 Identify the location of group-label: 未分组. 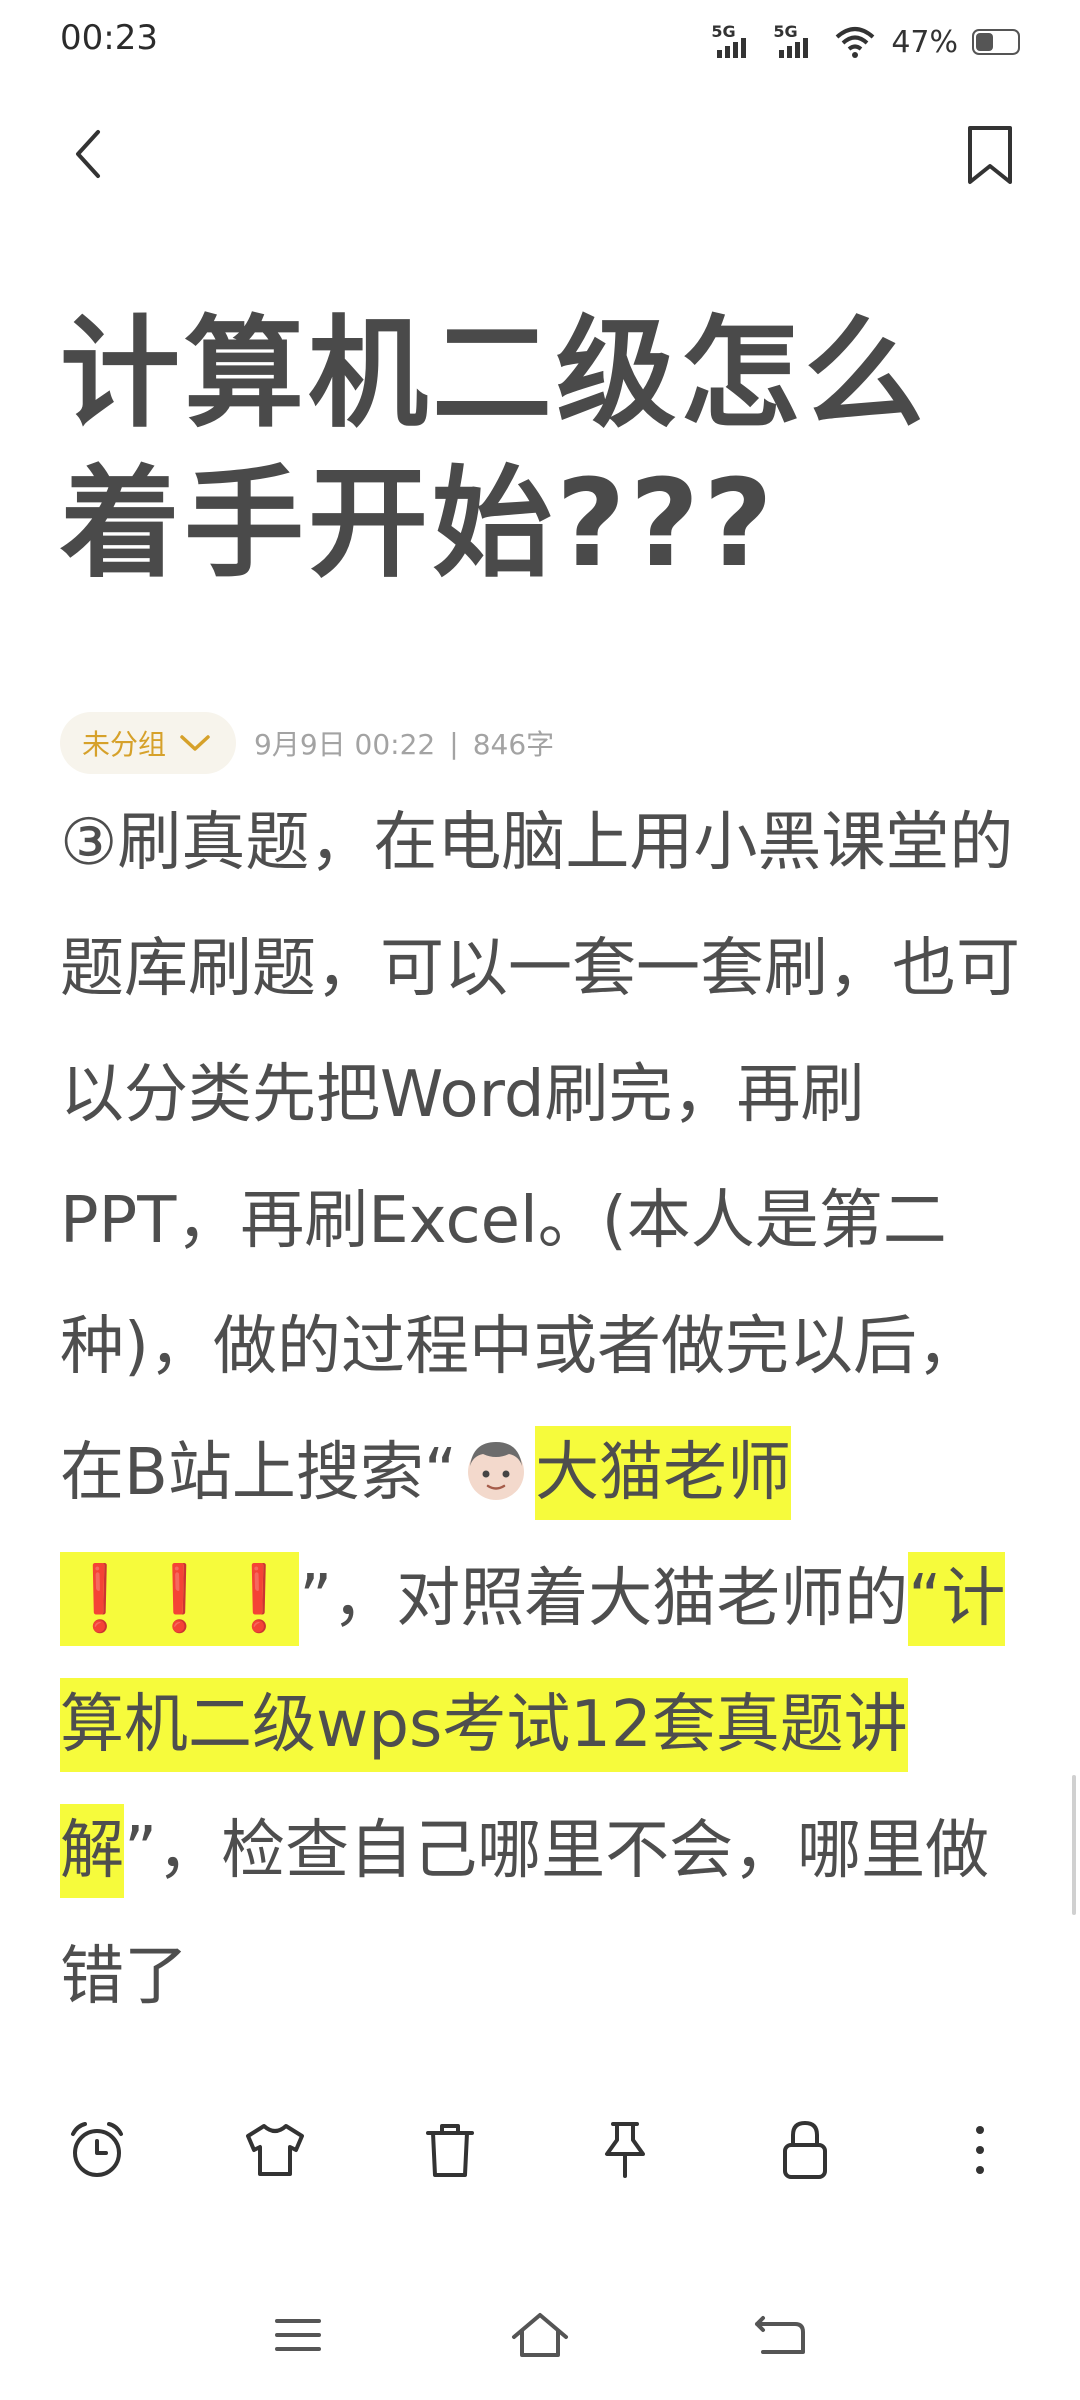
(124, 744).